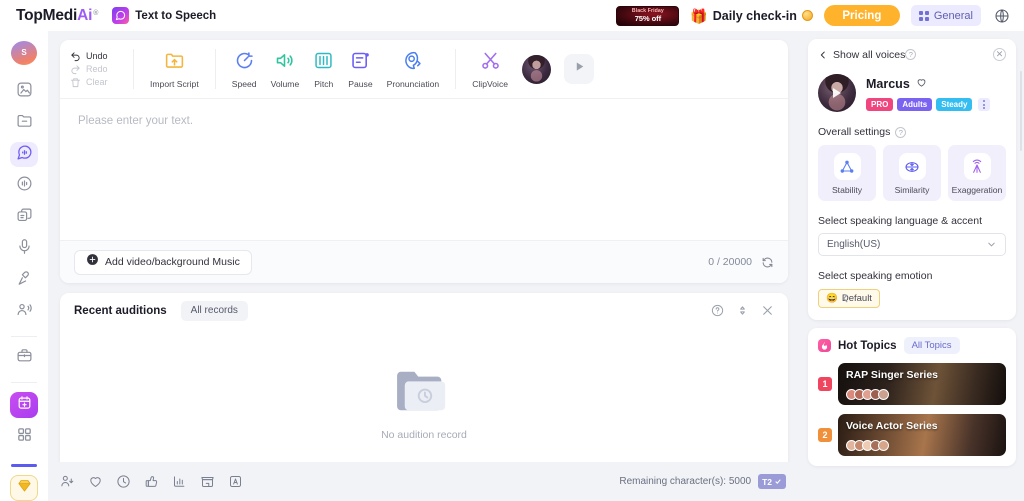  I want to click on thumbs-up-icon, so click(151, 481).